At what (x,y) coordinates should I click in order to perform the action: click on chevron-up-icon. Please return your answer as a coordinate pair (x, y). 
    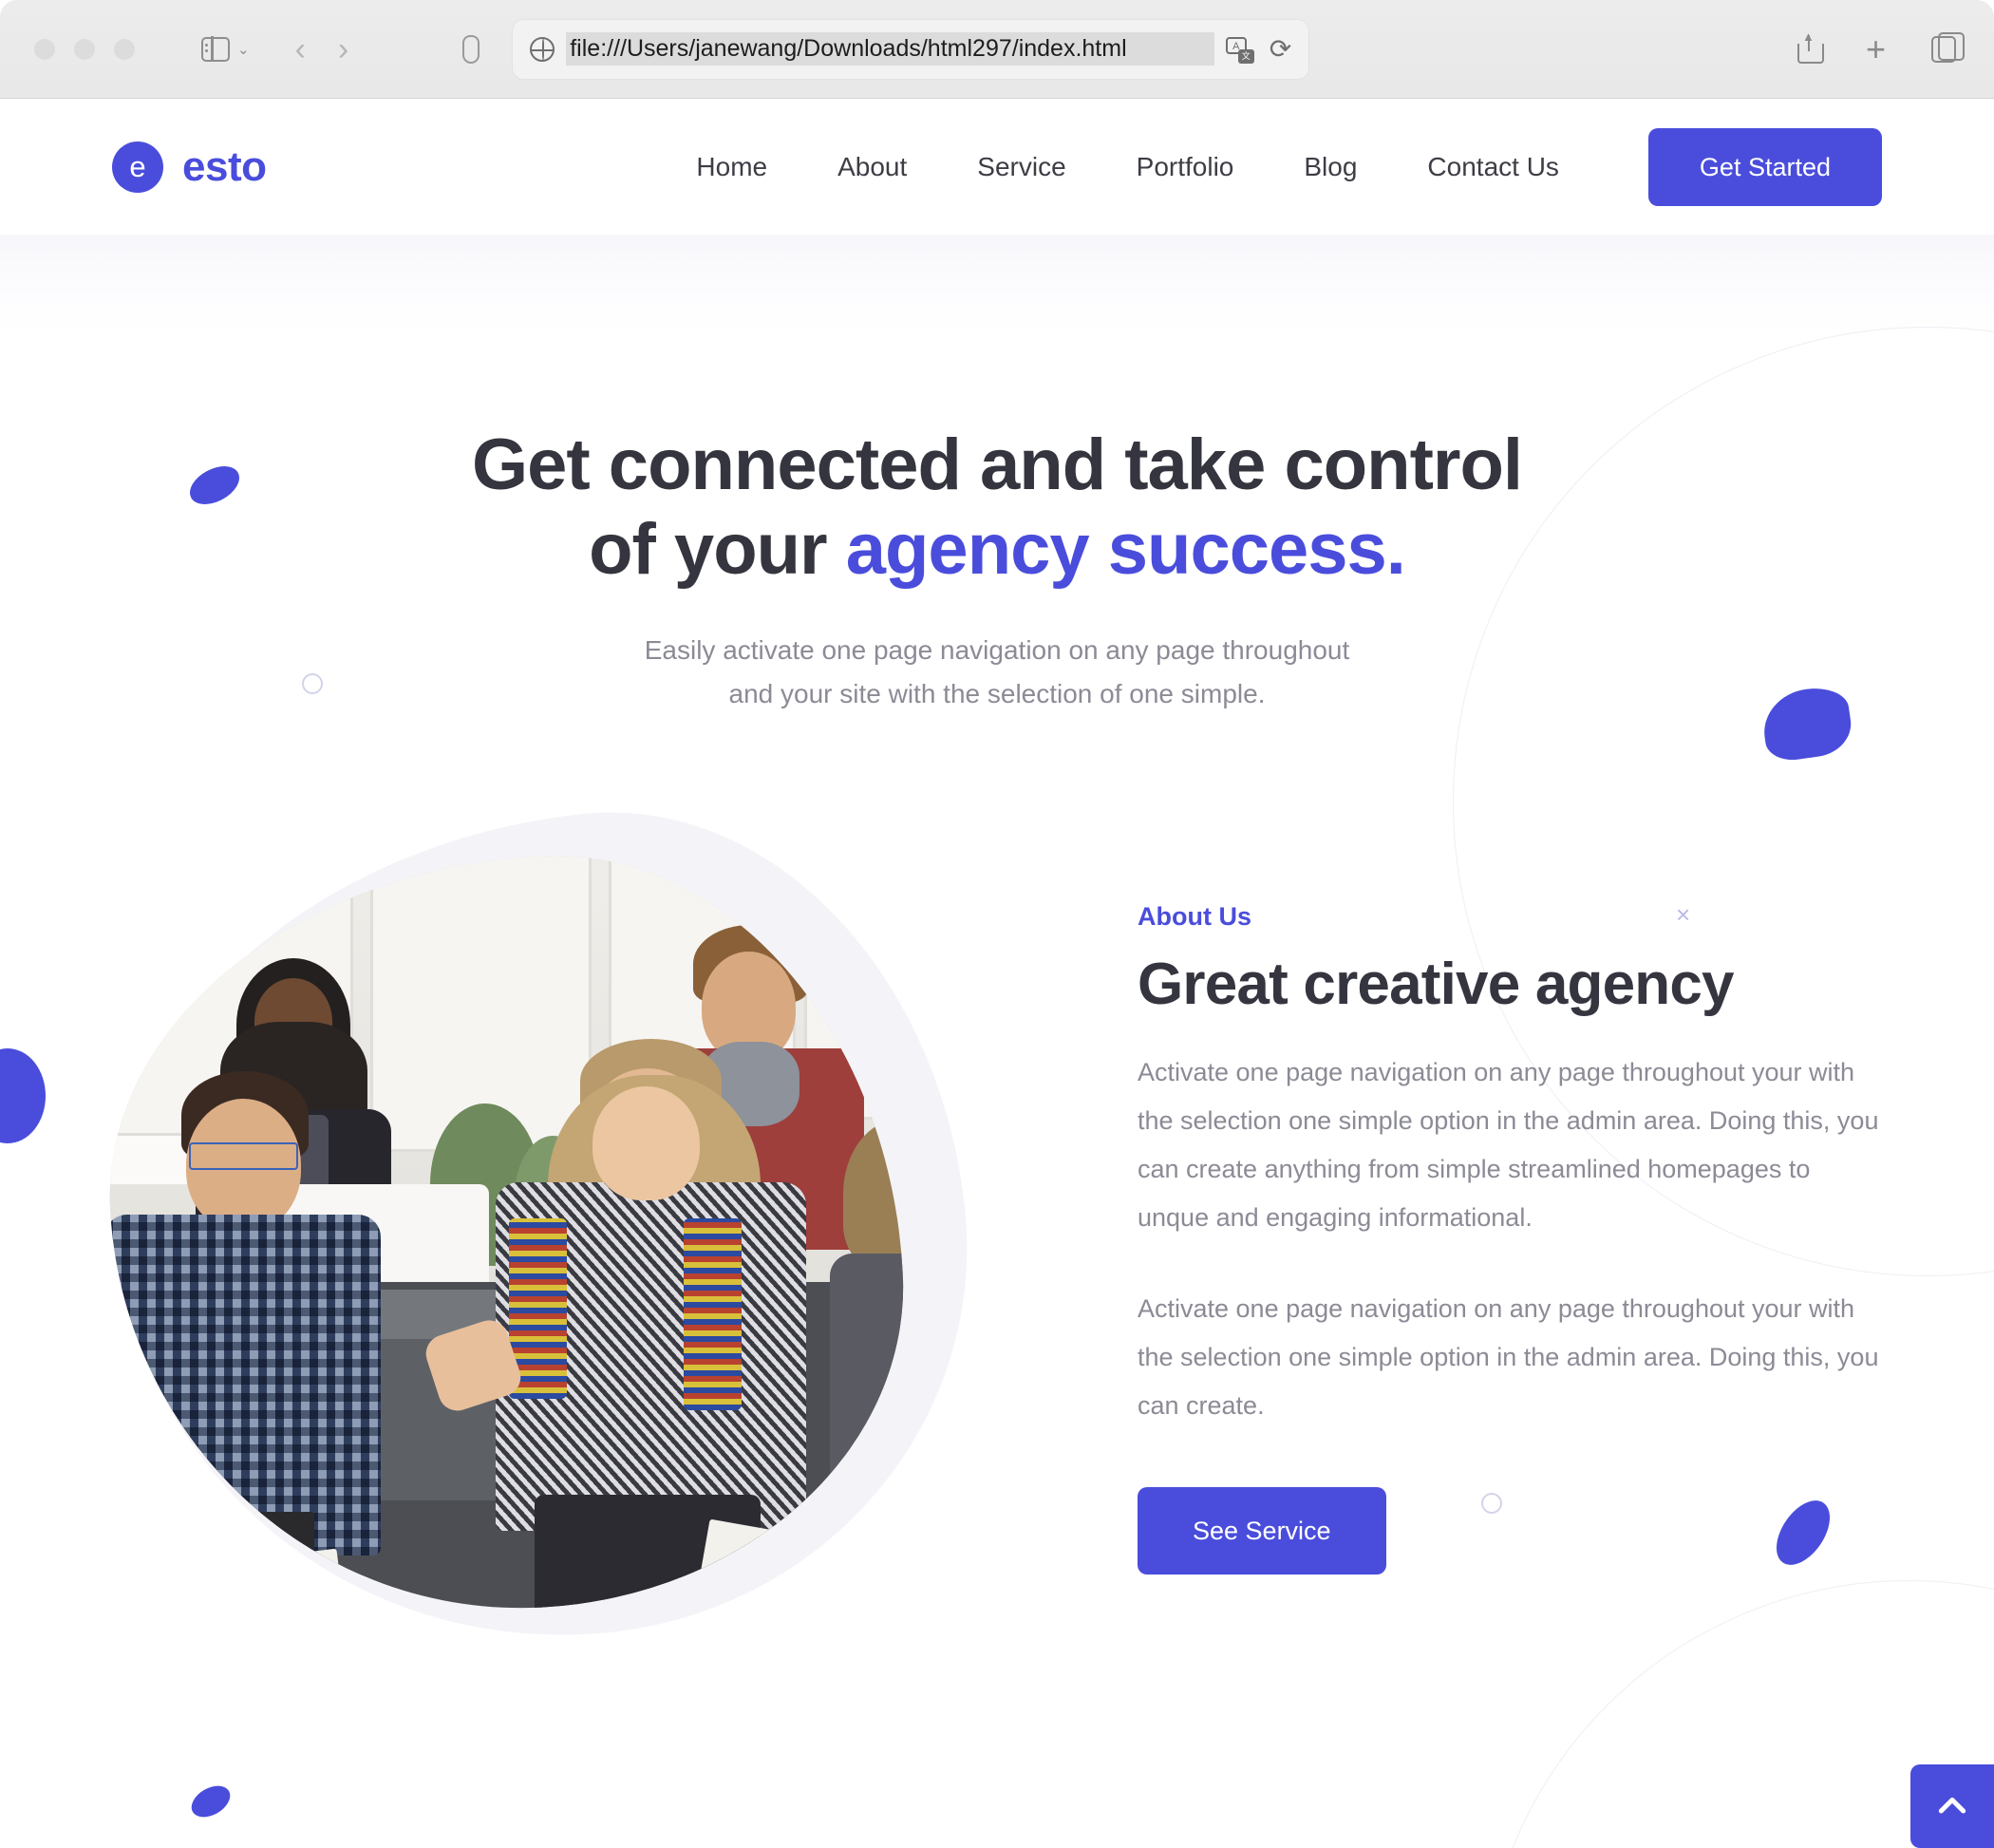
    Looking at the image, I should click on (1952, 1805).